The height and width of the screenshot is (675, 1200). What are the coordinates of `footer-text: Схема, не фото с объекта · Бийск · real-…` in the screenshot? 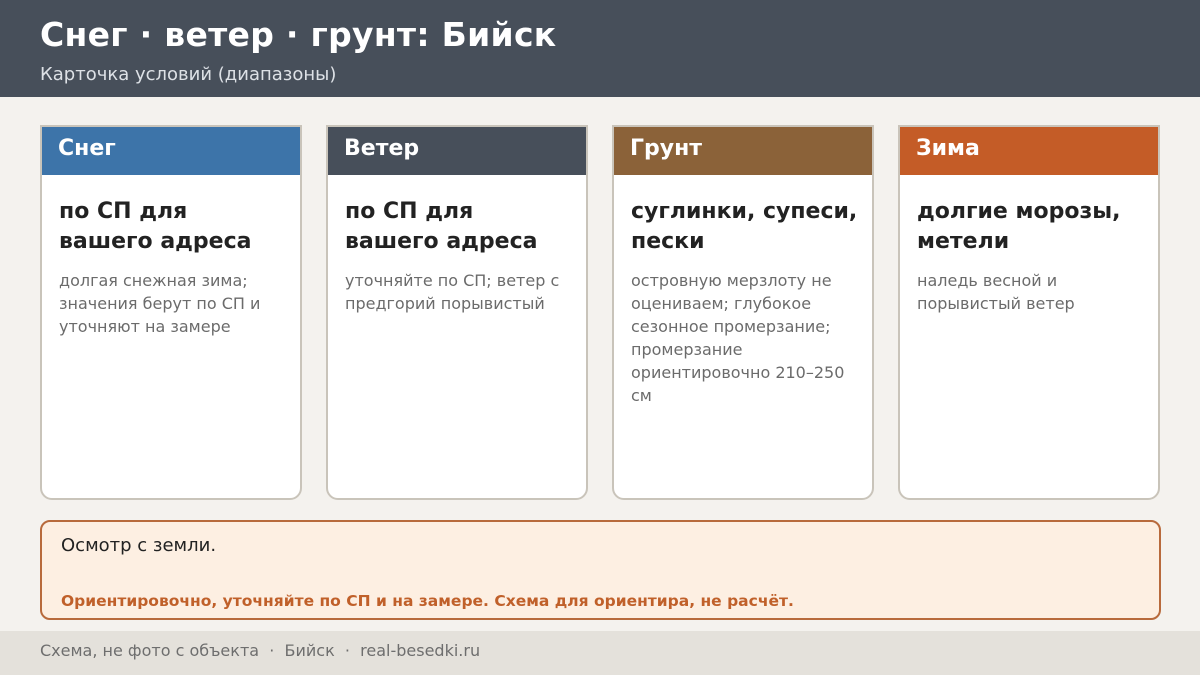 It's located at (260, 650).